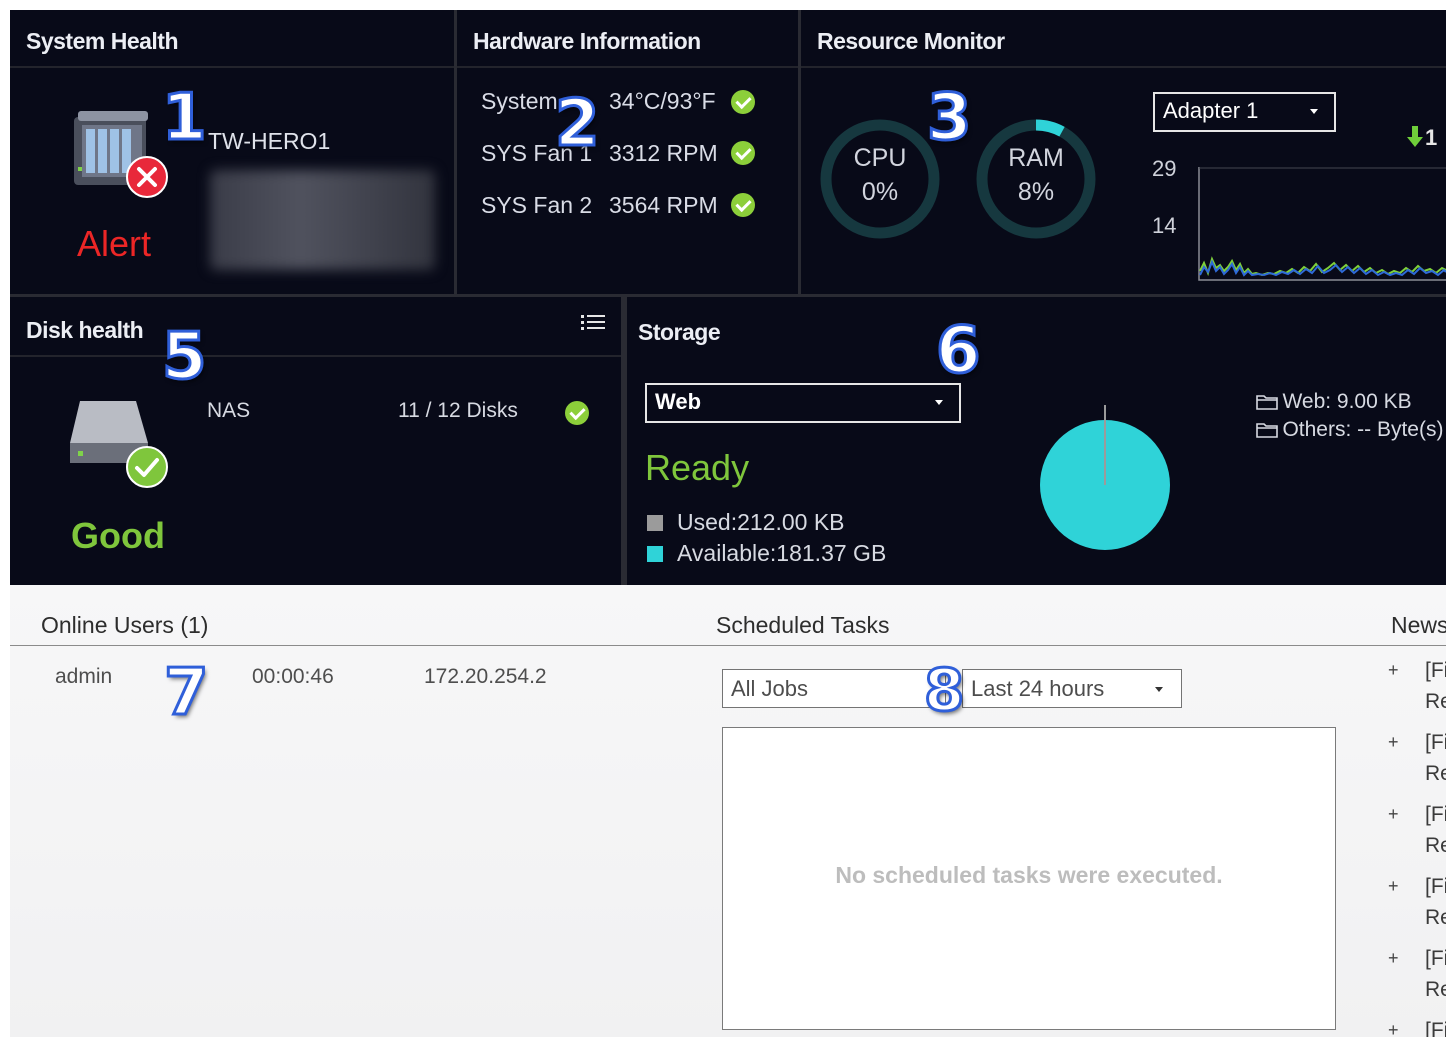  I want to click on y-tick: 14, so click(1164, 225).